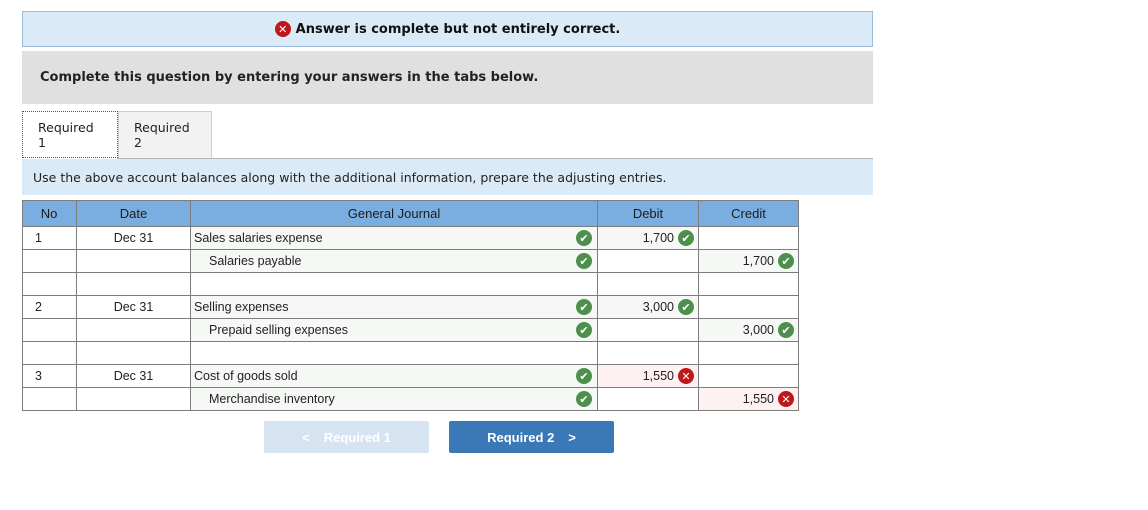 The width and height of the screenshot is (1148, 510). Describe the element at coordinates (49, 307) in the screenshot. I see `entry-number-cell: 2` at that location.